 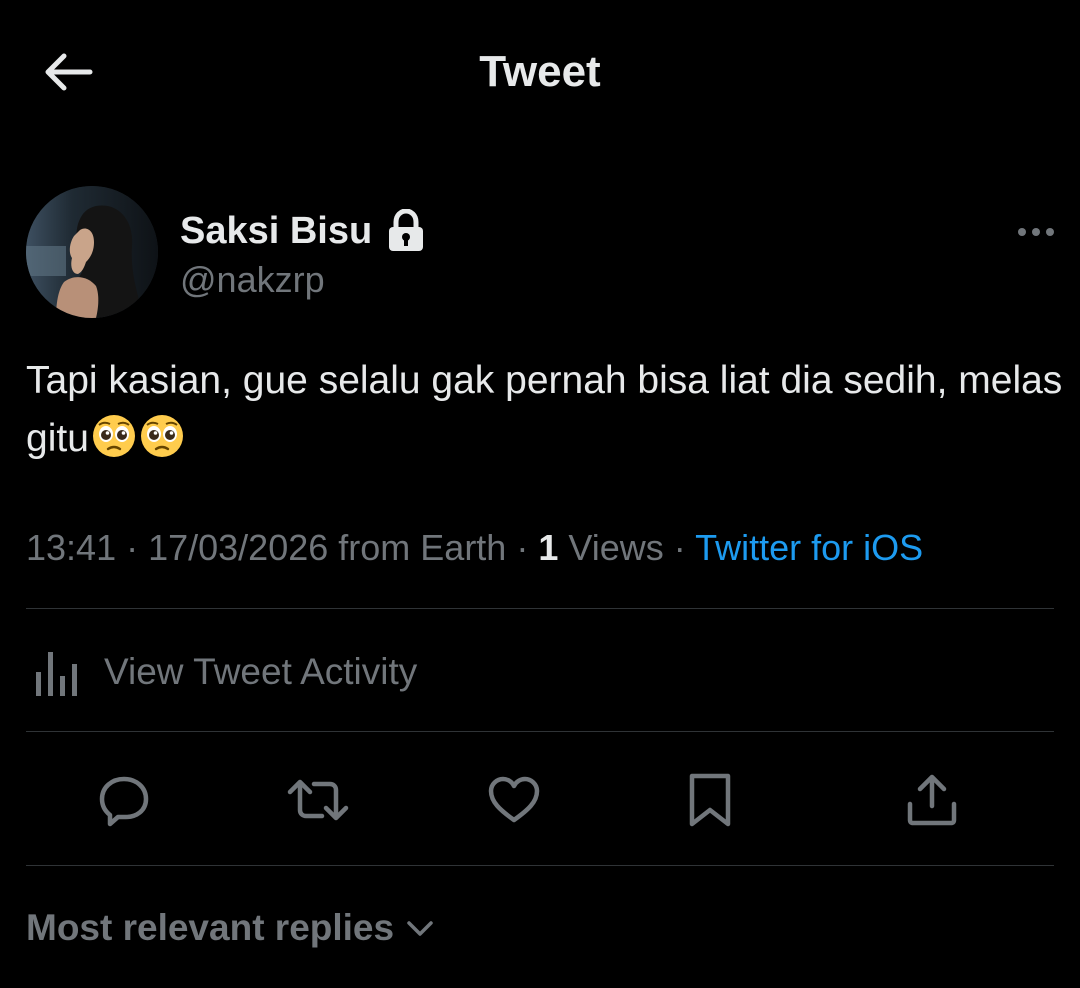 I want to click on tweet-actions-bar, so click(x=540, y=800).